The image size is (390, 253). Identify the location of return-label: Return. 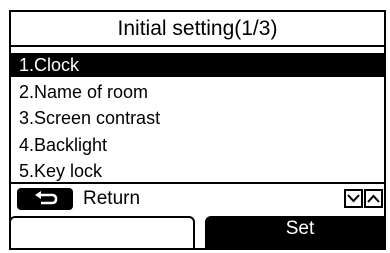
(112, 198).